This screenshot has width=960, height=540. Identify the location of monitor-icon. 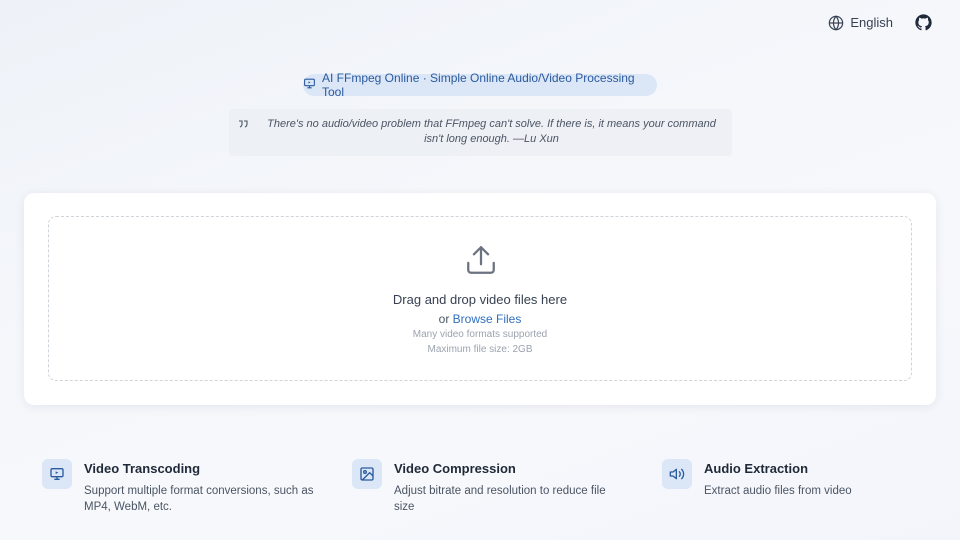
(309, 85).